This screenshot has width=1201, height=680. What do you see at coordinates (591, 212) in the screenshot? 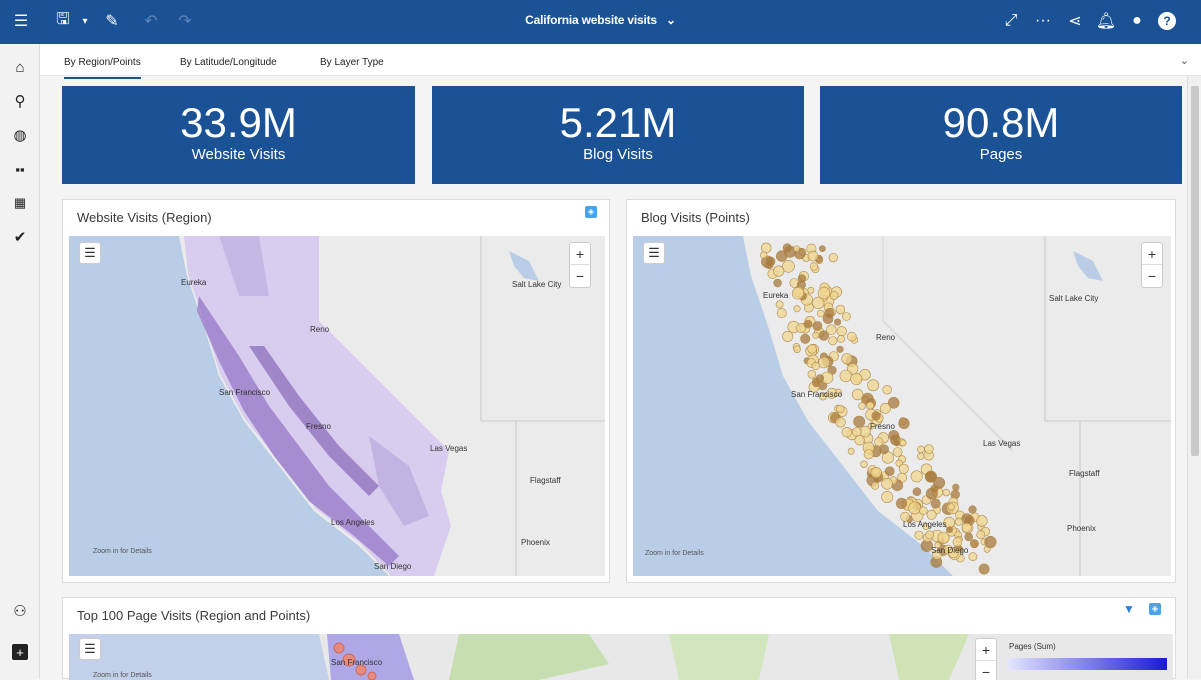
I see `info-badge-icon: ◈` at bounding box center [591, 212].